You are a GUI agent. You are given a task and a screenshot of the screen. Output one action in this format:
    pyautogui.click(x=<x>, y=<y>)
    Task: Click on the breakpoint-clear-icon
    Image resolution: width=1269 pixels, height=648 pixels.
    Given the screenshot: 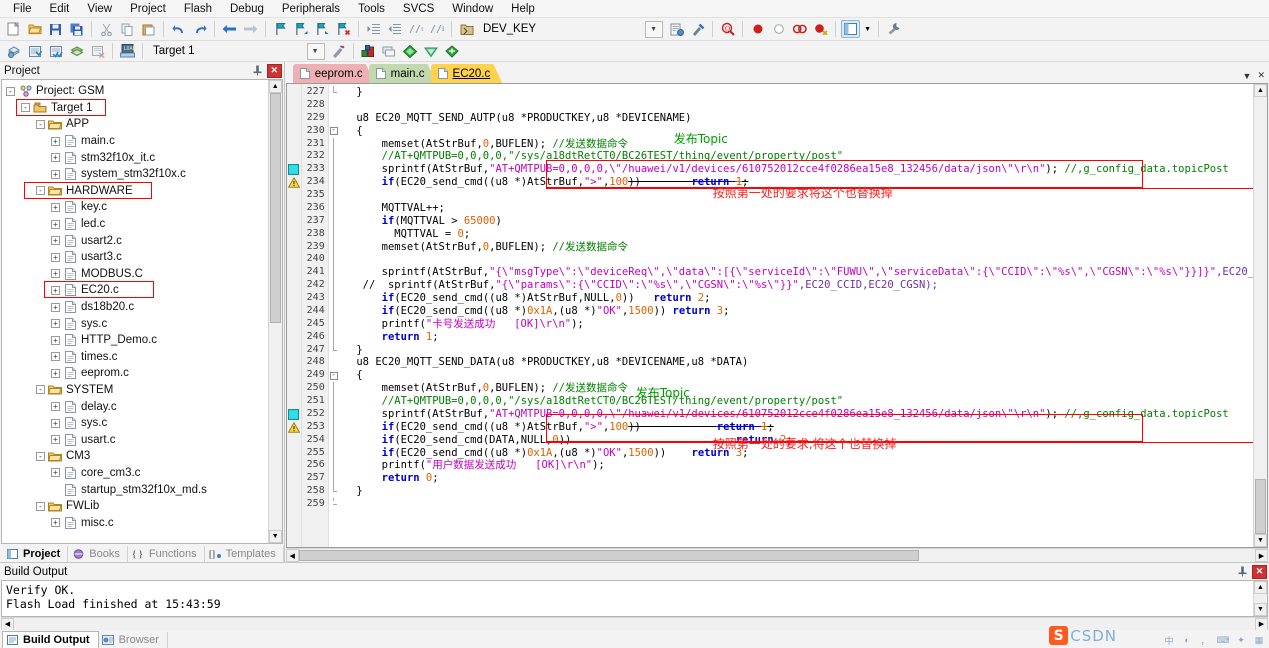 What is the action you would take?
    pyautogui.click(x=799, y=29)
    